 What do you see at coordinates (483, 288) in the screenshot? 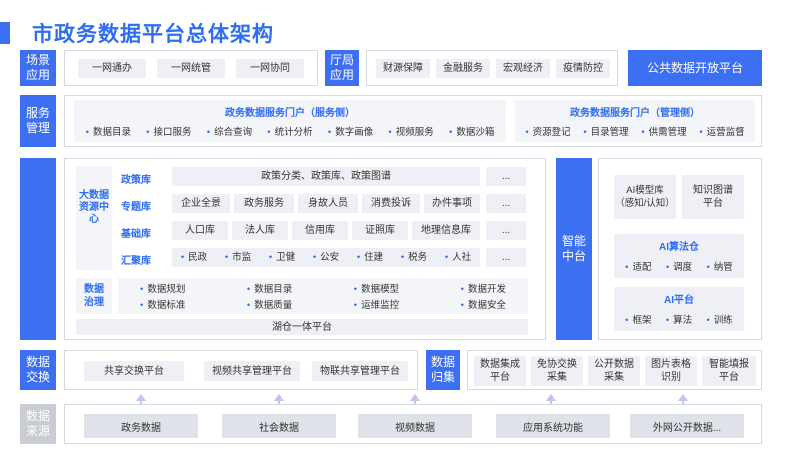
I see `governance-item: 数据开发` at bounding box center [483, 288].